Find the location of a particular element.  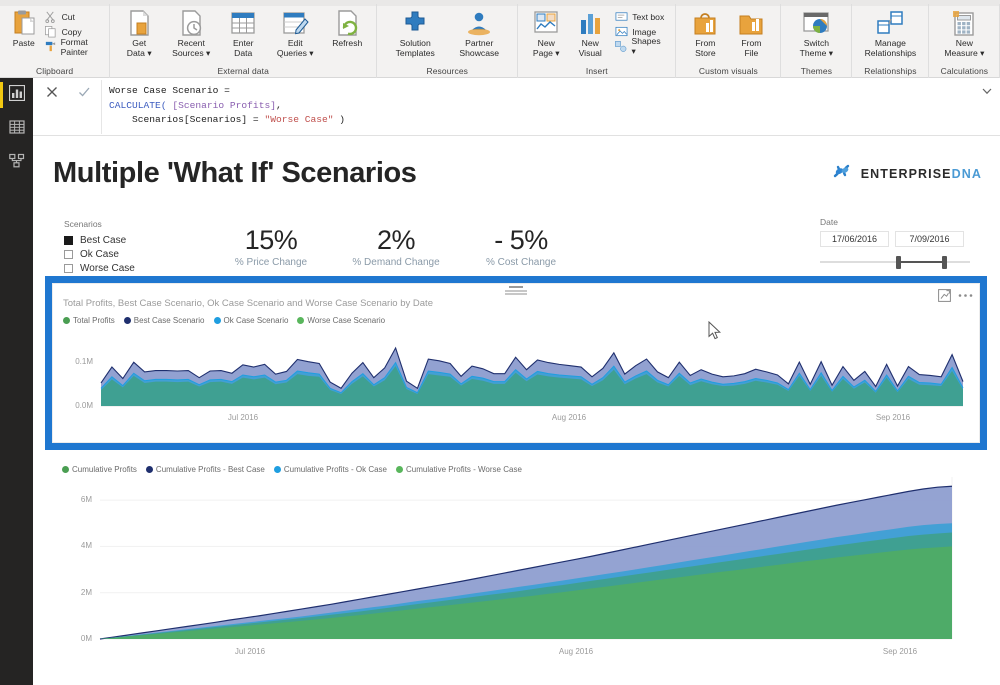

paste-button: Paste is located at coordinates (24, 27).